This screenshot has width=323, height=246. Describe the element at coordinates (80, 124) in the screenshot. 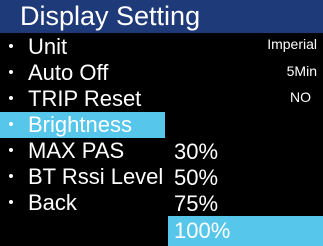

I see `menu-item-label: Brightness` at that location.